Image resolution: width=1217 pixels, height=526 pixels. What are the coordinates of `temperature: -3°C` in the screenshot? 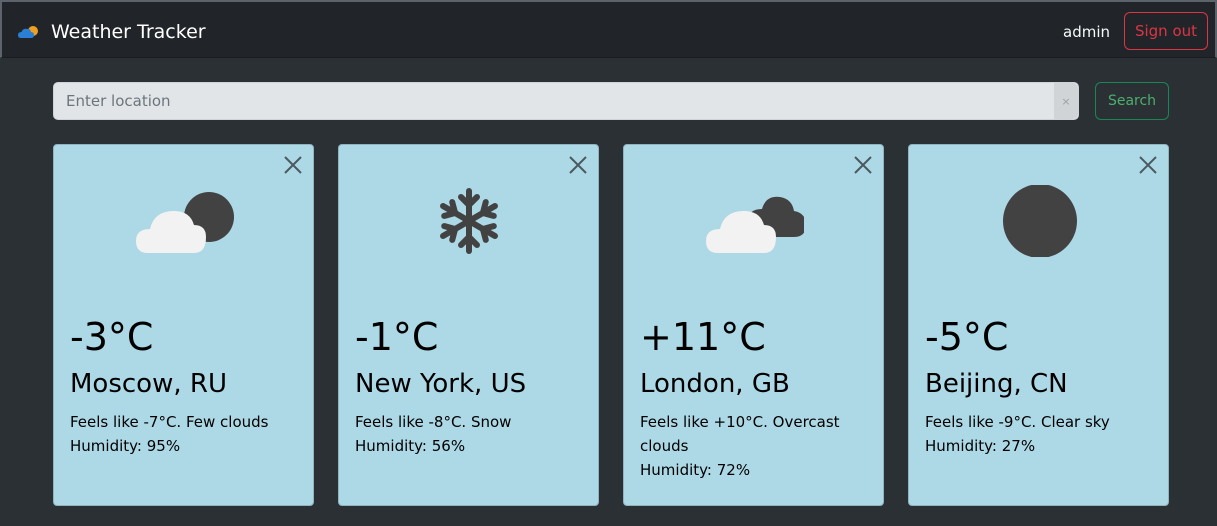 It's located at (112, 337).